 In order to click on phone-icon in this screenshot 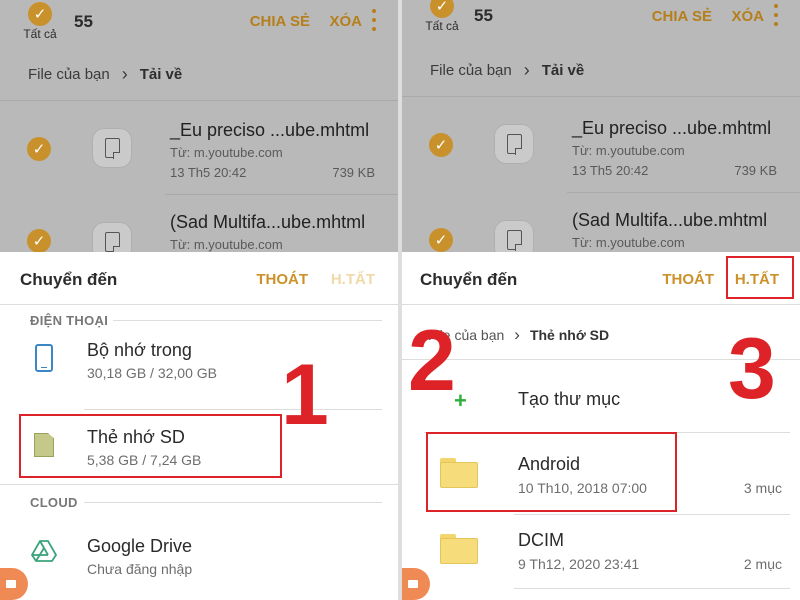, I will do `click(44, 358)`.